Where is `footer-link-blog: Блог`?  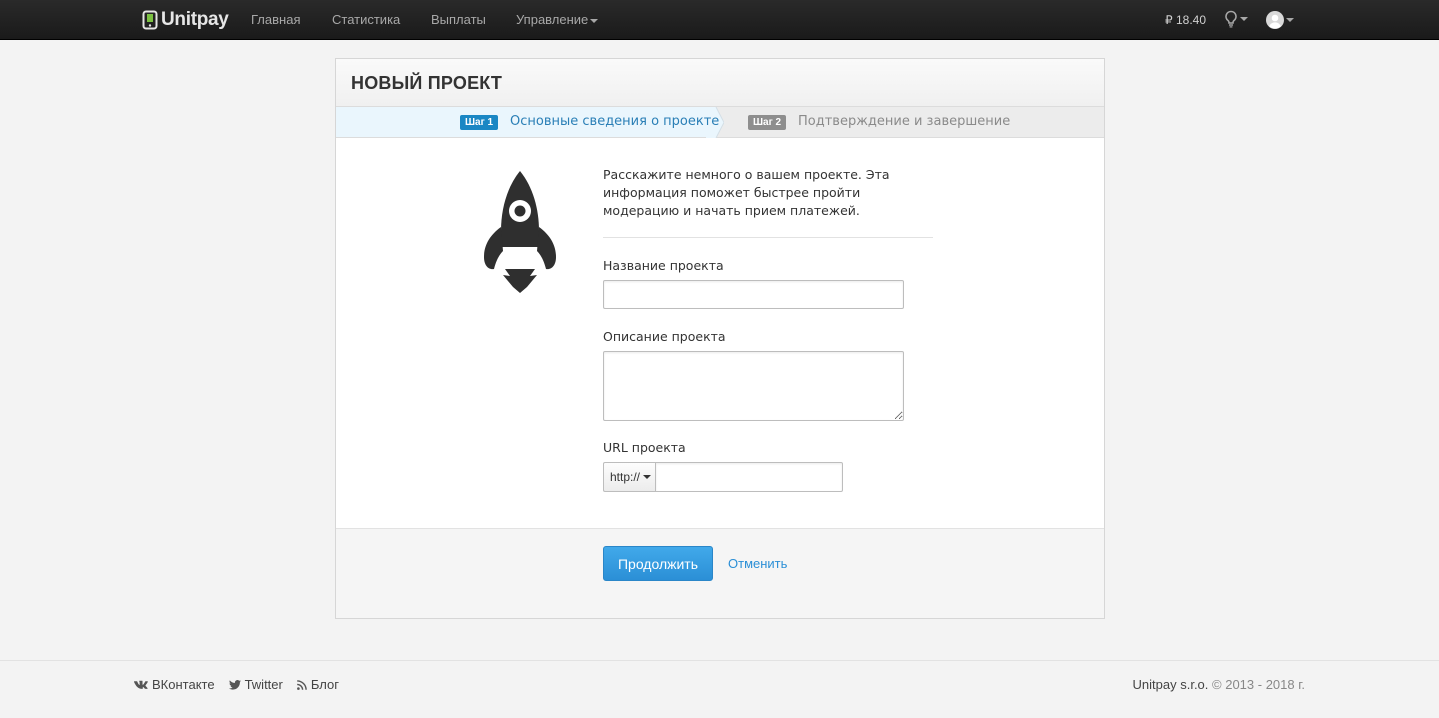 footer-link-blog: Блог is located at coordinates (317, 684).